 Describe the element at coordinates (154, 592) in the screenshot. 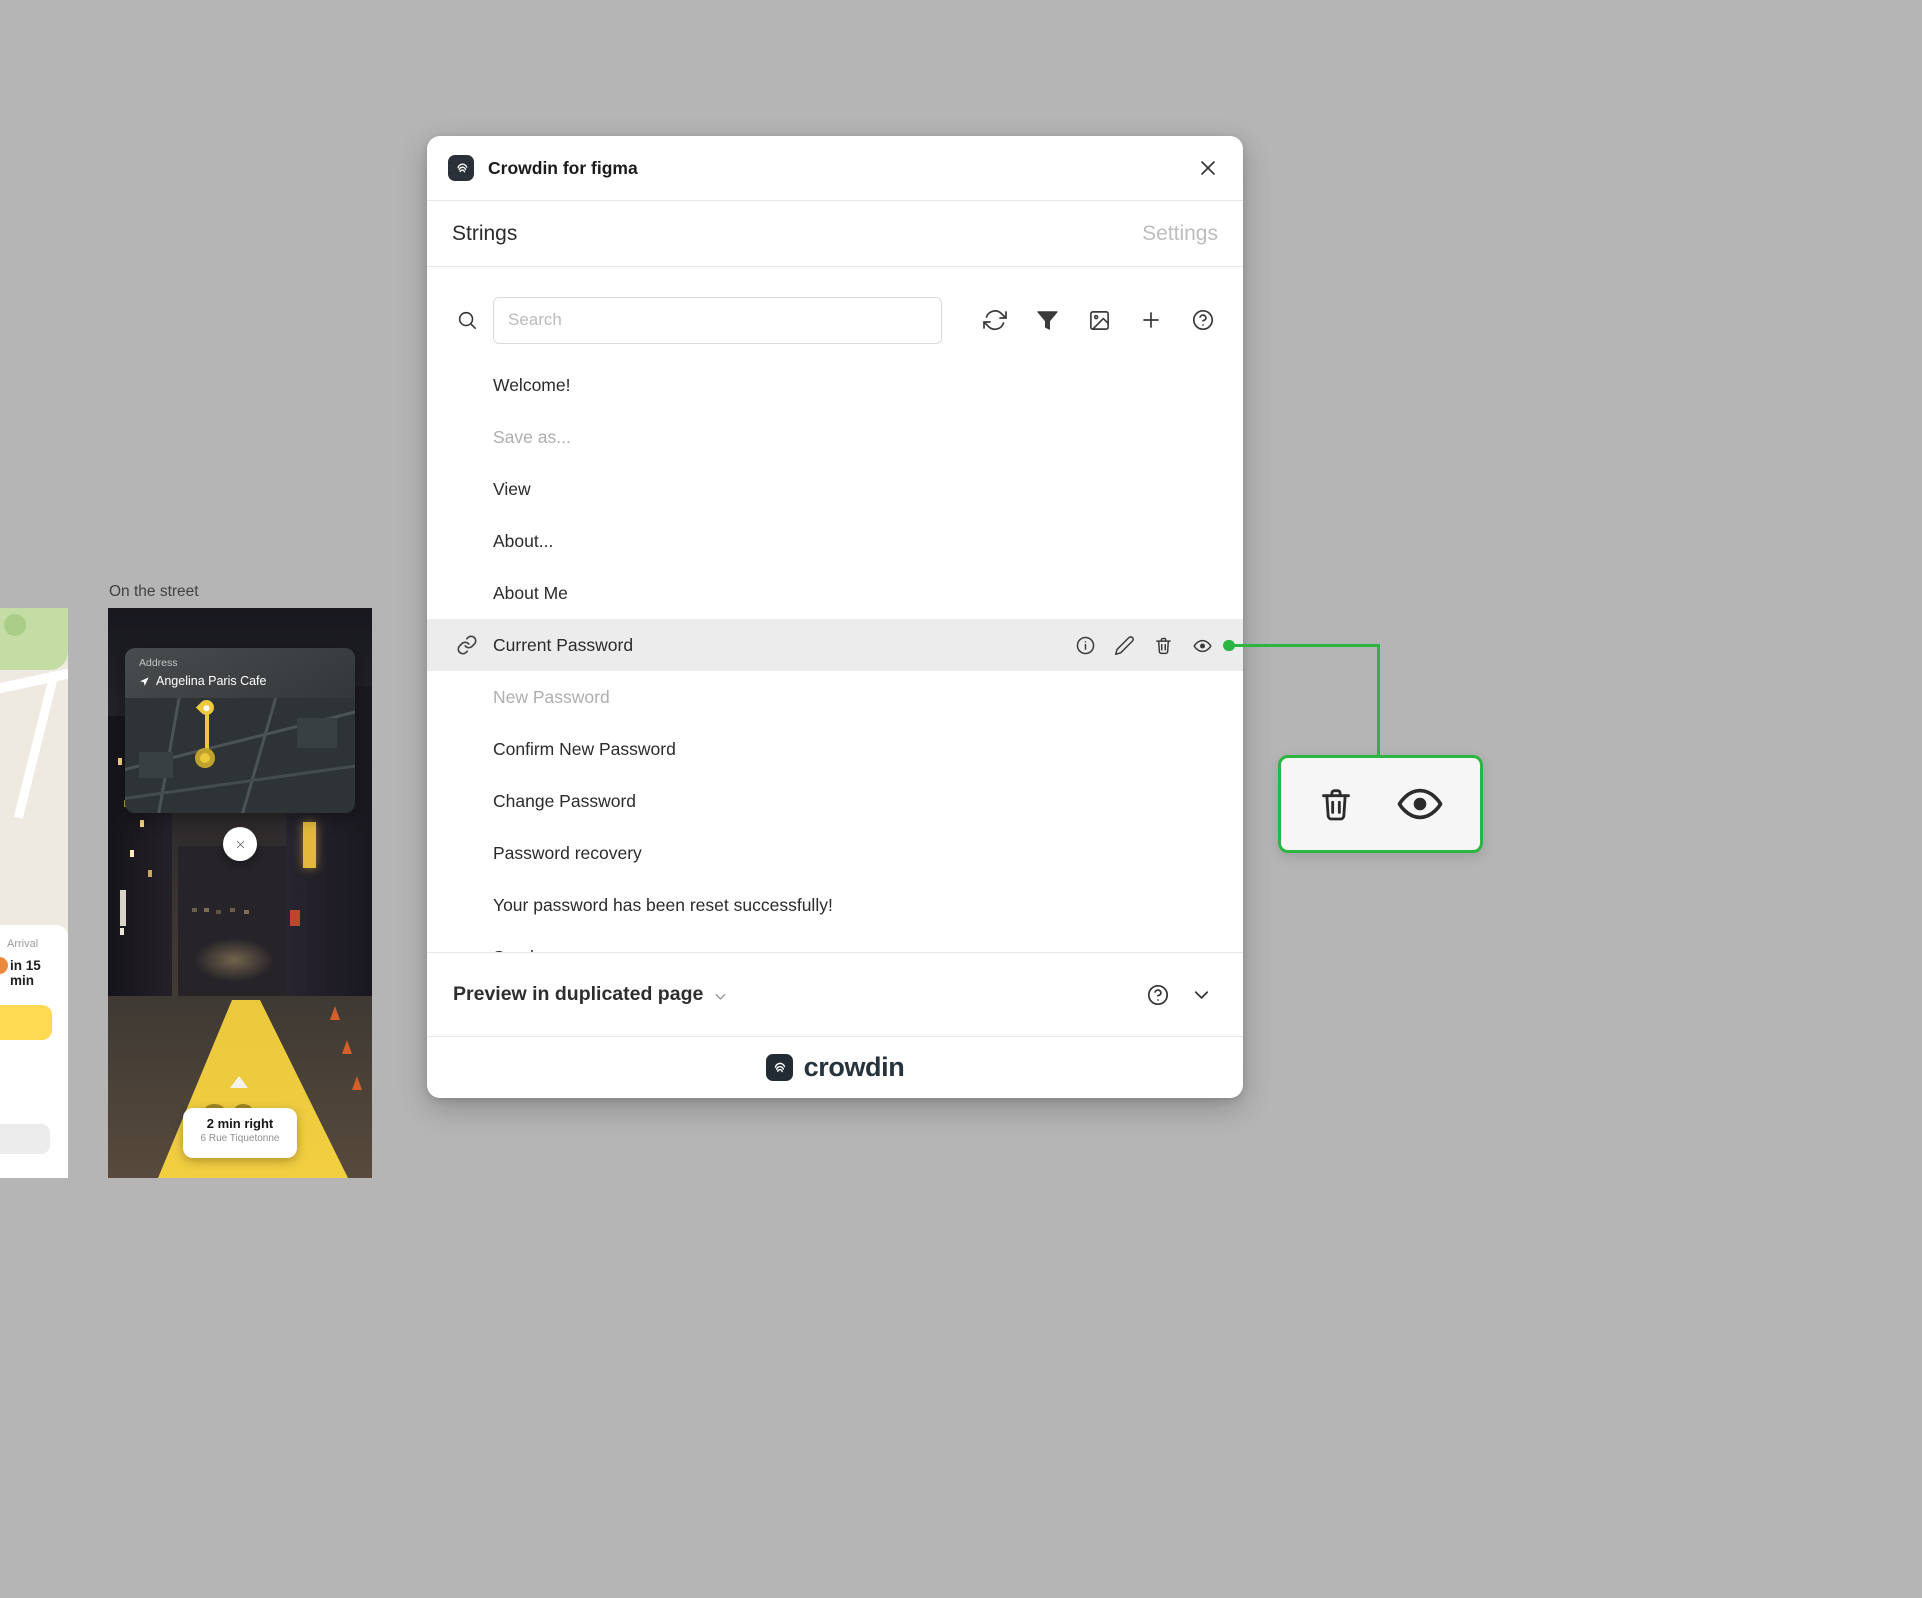

I see `frame-title-on-the-street: On the street` at that location.